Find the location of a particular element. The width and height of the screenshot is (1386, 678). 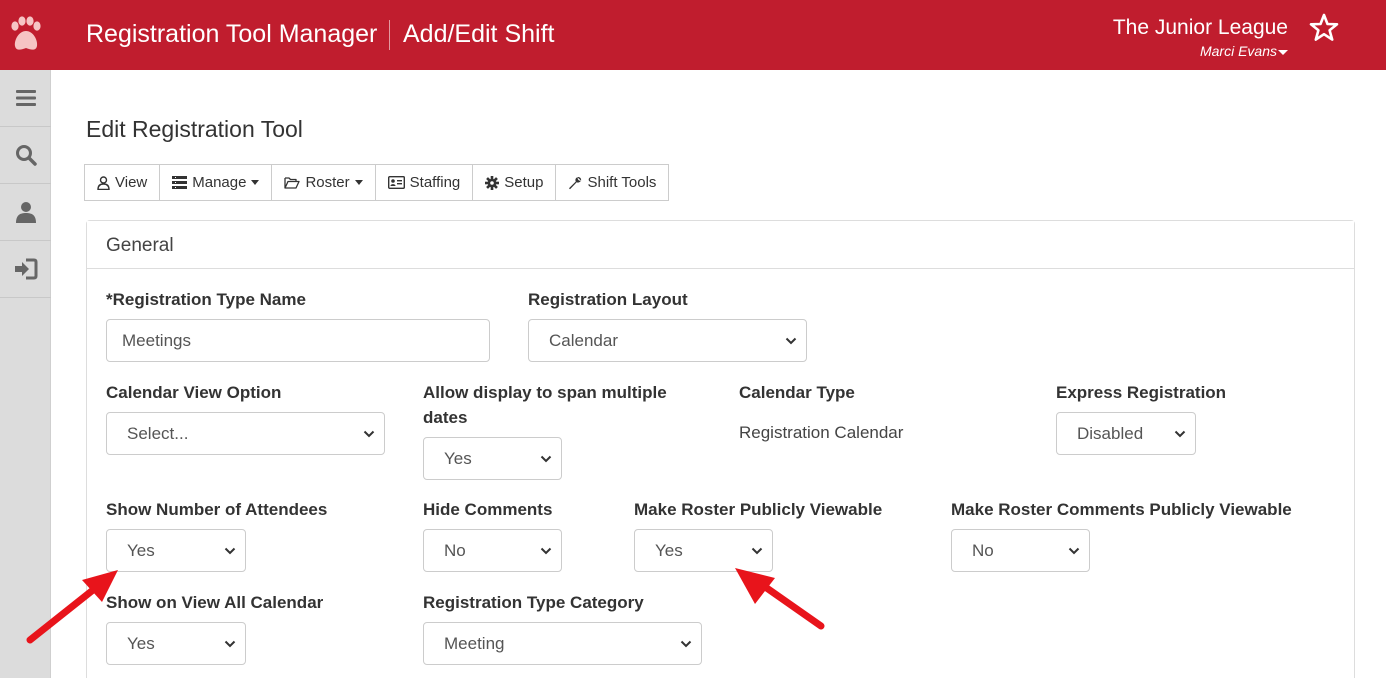

roster-comments-public-value: No is located at coordinates (983, 550).